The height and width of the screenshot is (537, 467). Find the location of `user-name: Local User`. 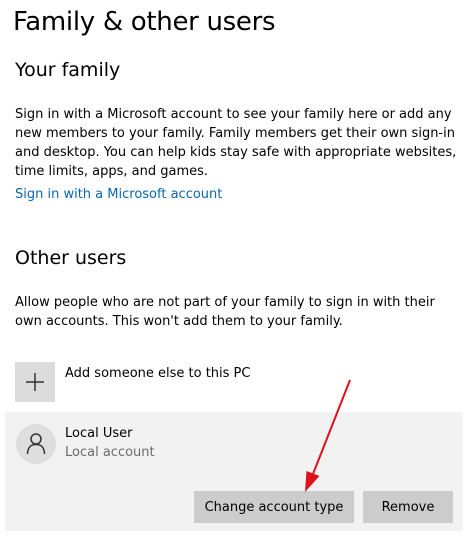

user-name: Local User is located at coordinates (99, 433).